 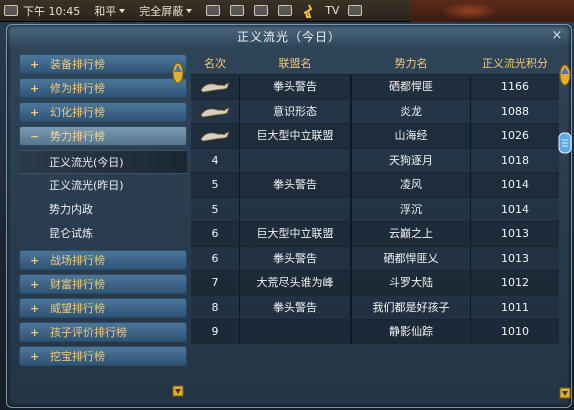 I want to click on table-row: 8 拳头警告 我们都是好孩子 1011, so click(x=375, y=306).